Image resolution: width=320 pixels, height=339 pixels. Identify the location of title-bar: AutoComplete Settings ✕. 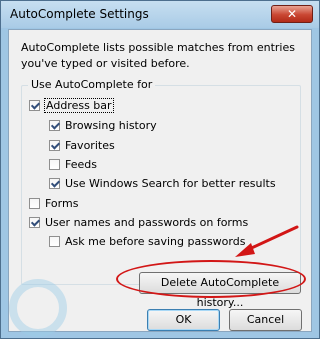
(160, 14).